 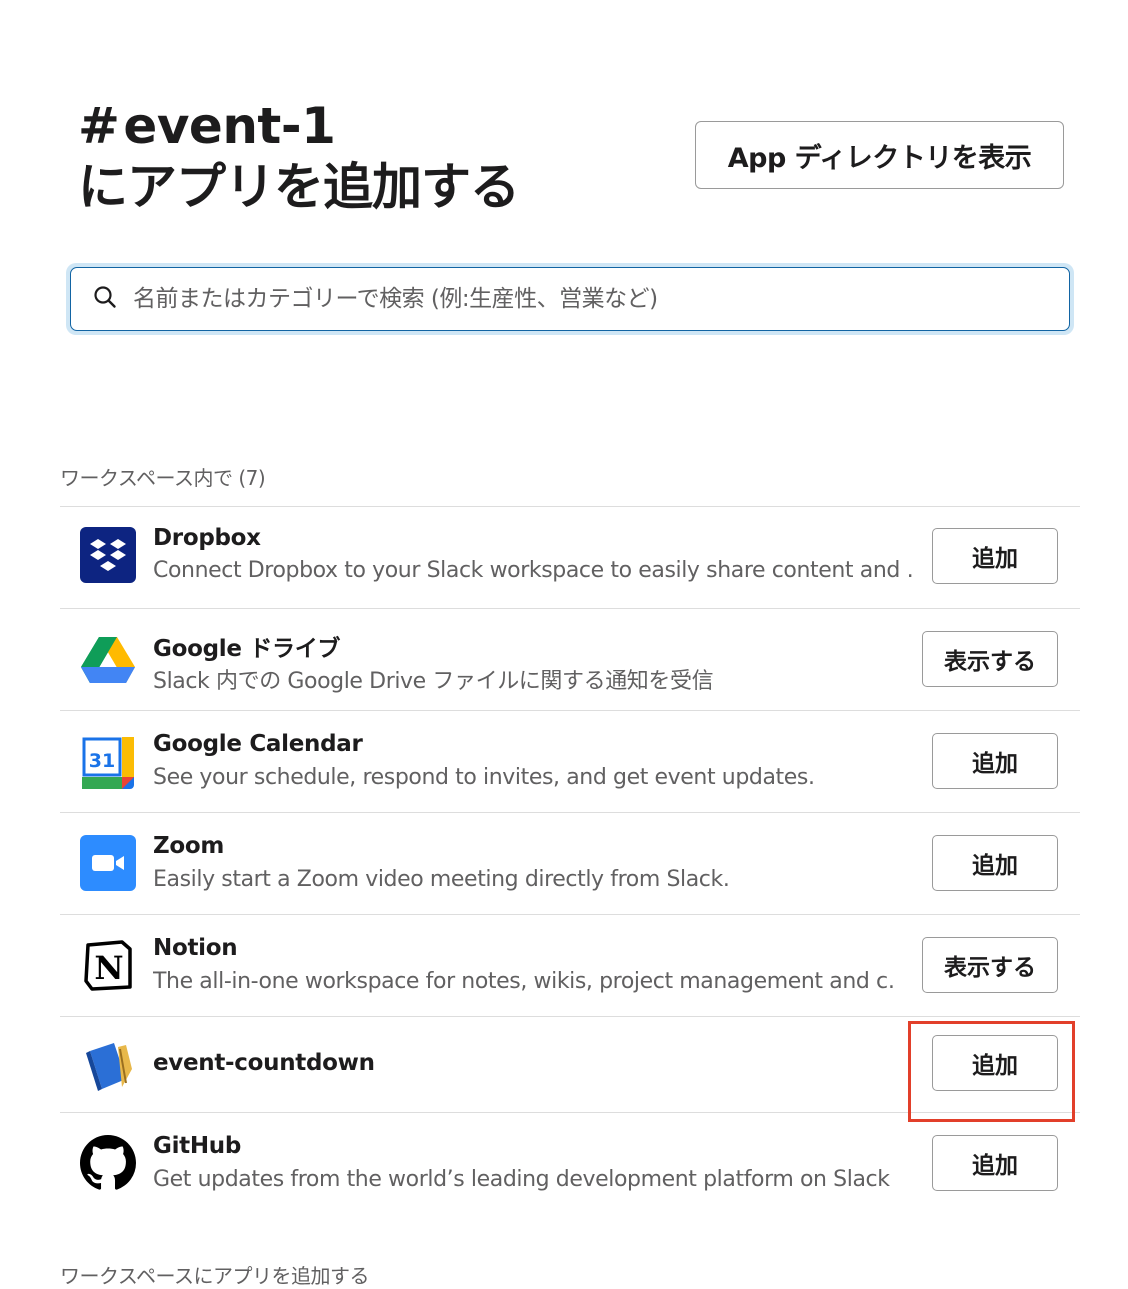 I want to click on app-name: Google Calendar, so click(x=258, y=744).